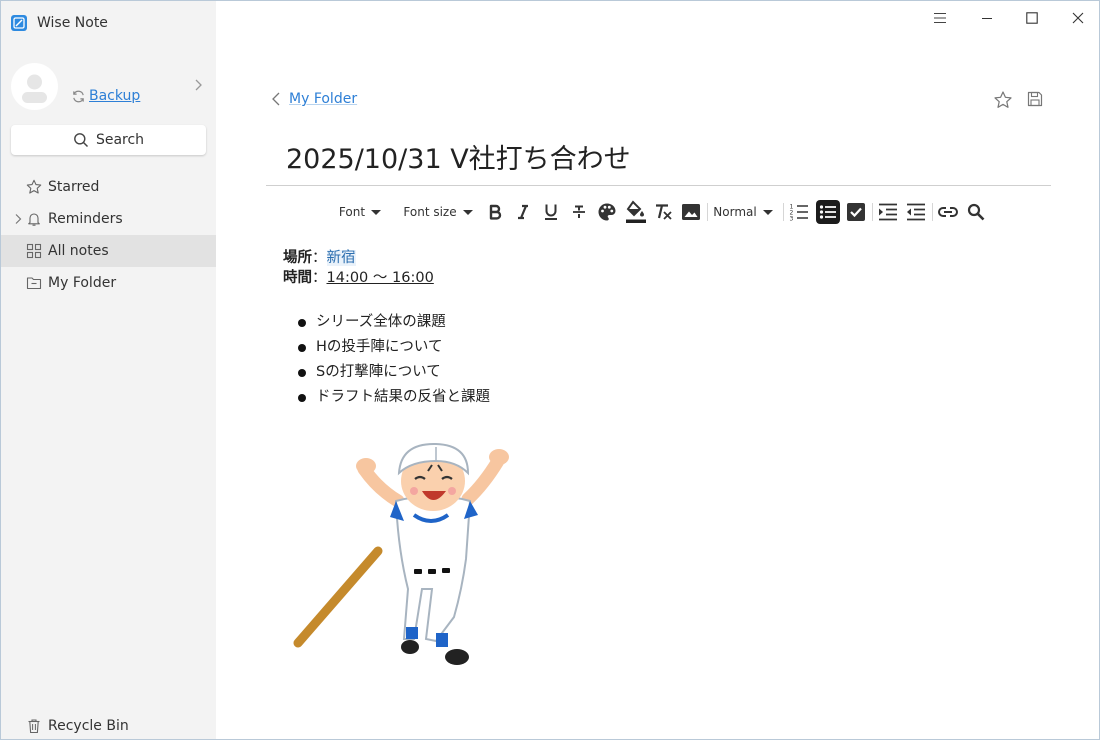 The height and width of the screenshot is (740, 1100). Describe the element at coordinates (379, 347) in the screenshot. I see `list-item-text: Hの投手陣について` at that location.